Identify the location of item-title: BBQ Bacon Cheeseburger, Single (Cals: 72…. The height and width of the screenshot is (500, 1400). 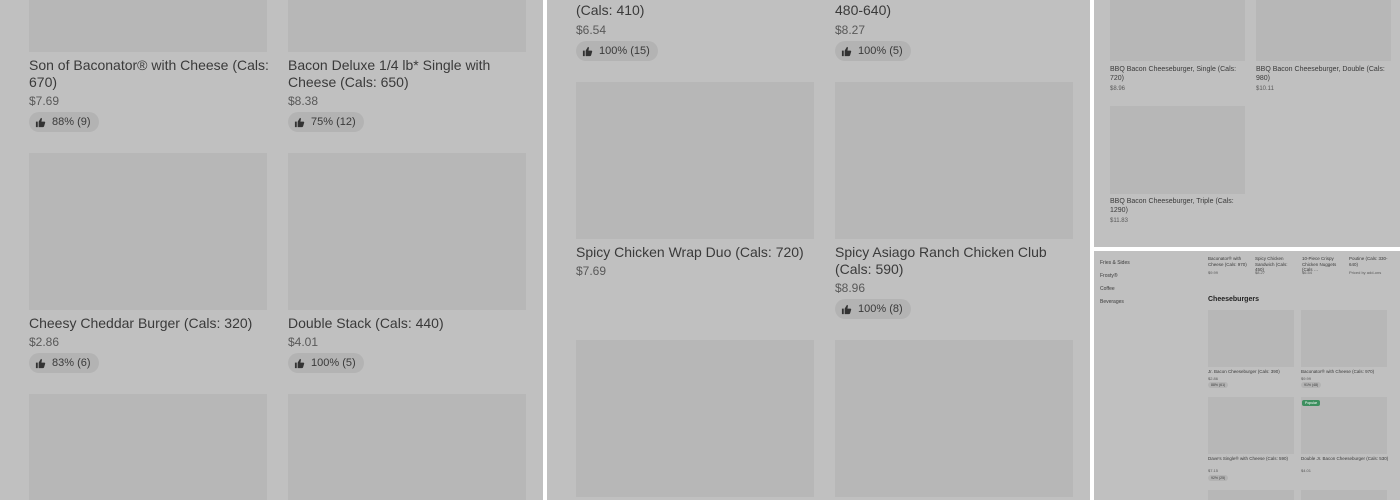
(1177, 74).